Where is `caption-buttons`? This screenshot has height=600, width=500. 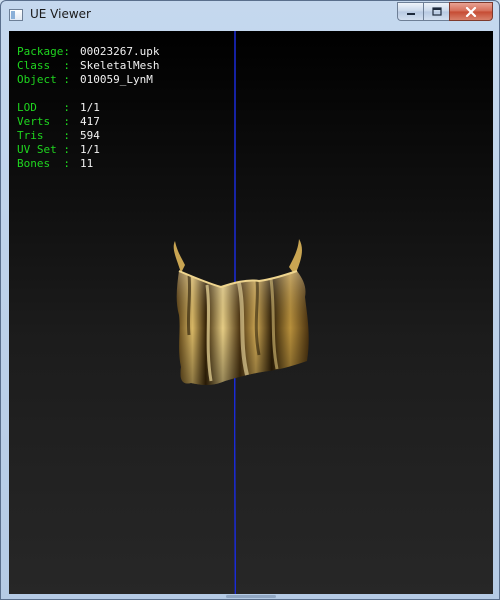 caption-buttons is located at coordinates (445, 11).